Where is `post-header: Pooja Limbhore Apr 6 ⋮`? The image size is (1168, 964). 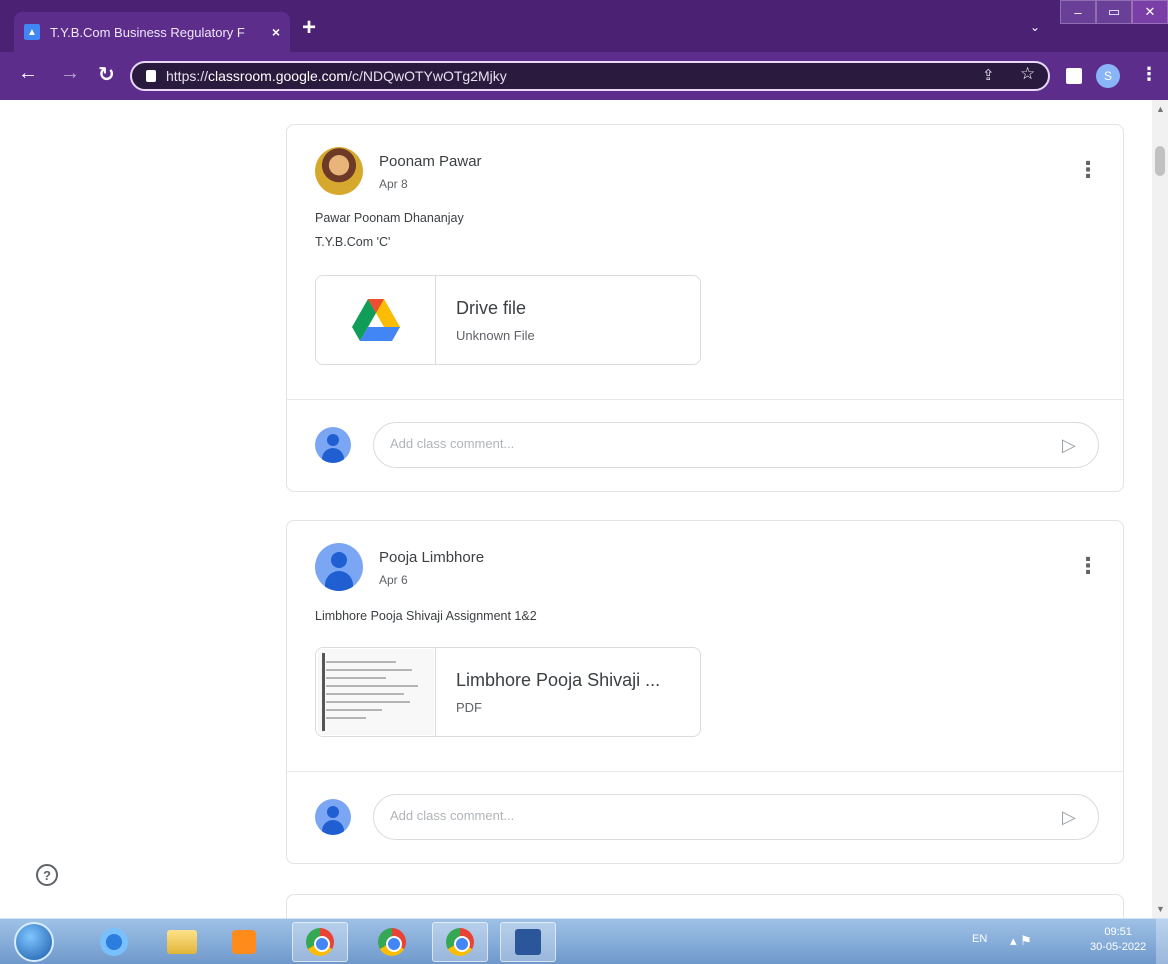
post-header: Pooja Limbhore Apr 6 ⋮ is located at coordinates (705, 561).